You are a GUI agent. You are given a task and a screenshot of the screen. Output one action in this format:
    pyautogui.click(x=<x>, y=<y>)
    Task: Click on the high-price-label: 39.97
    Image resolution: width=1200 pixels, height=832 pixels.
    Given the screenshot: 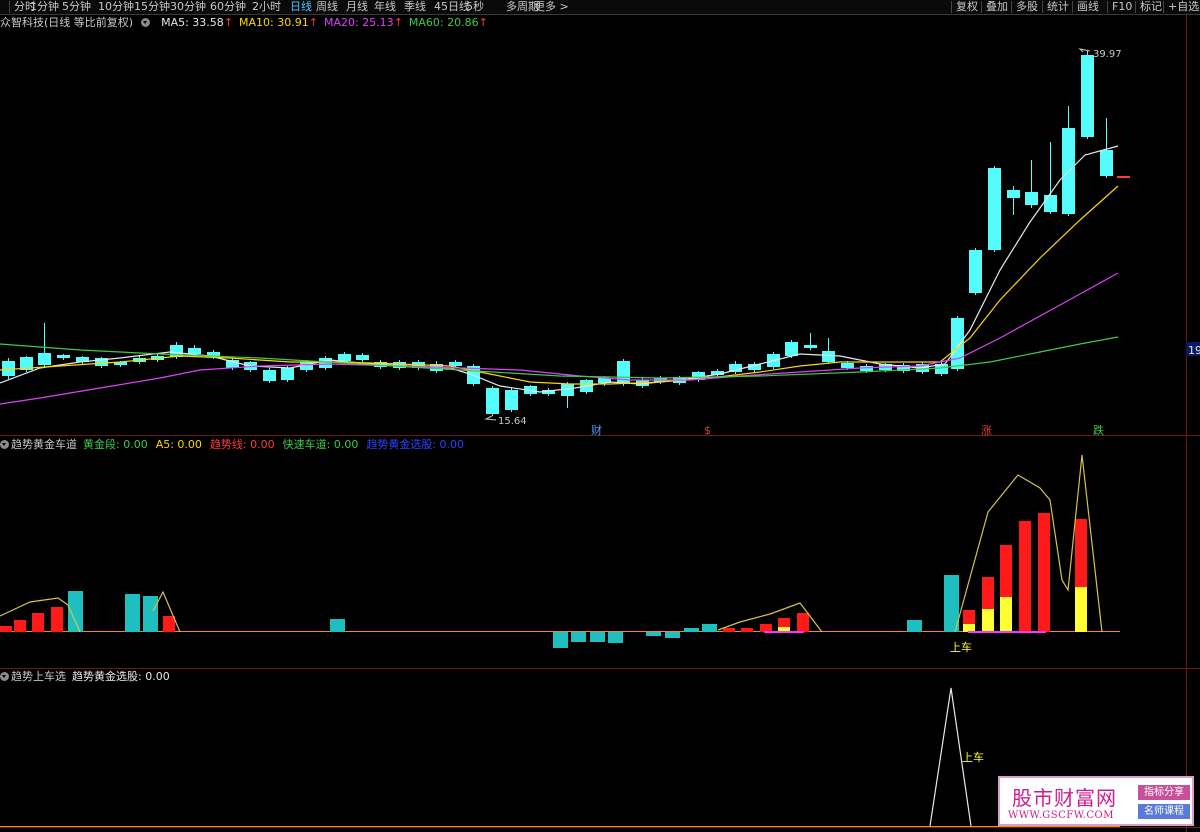 What is the action you would take?
    pyautogui.click(x=1107, y=54)
    